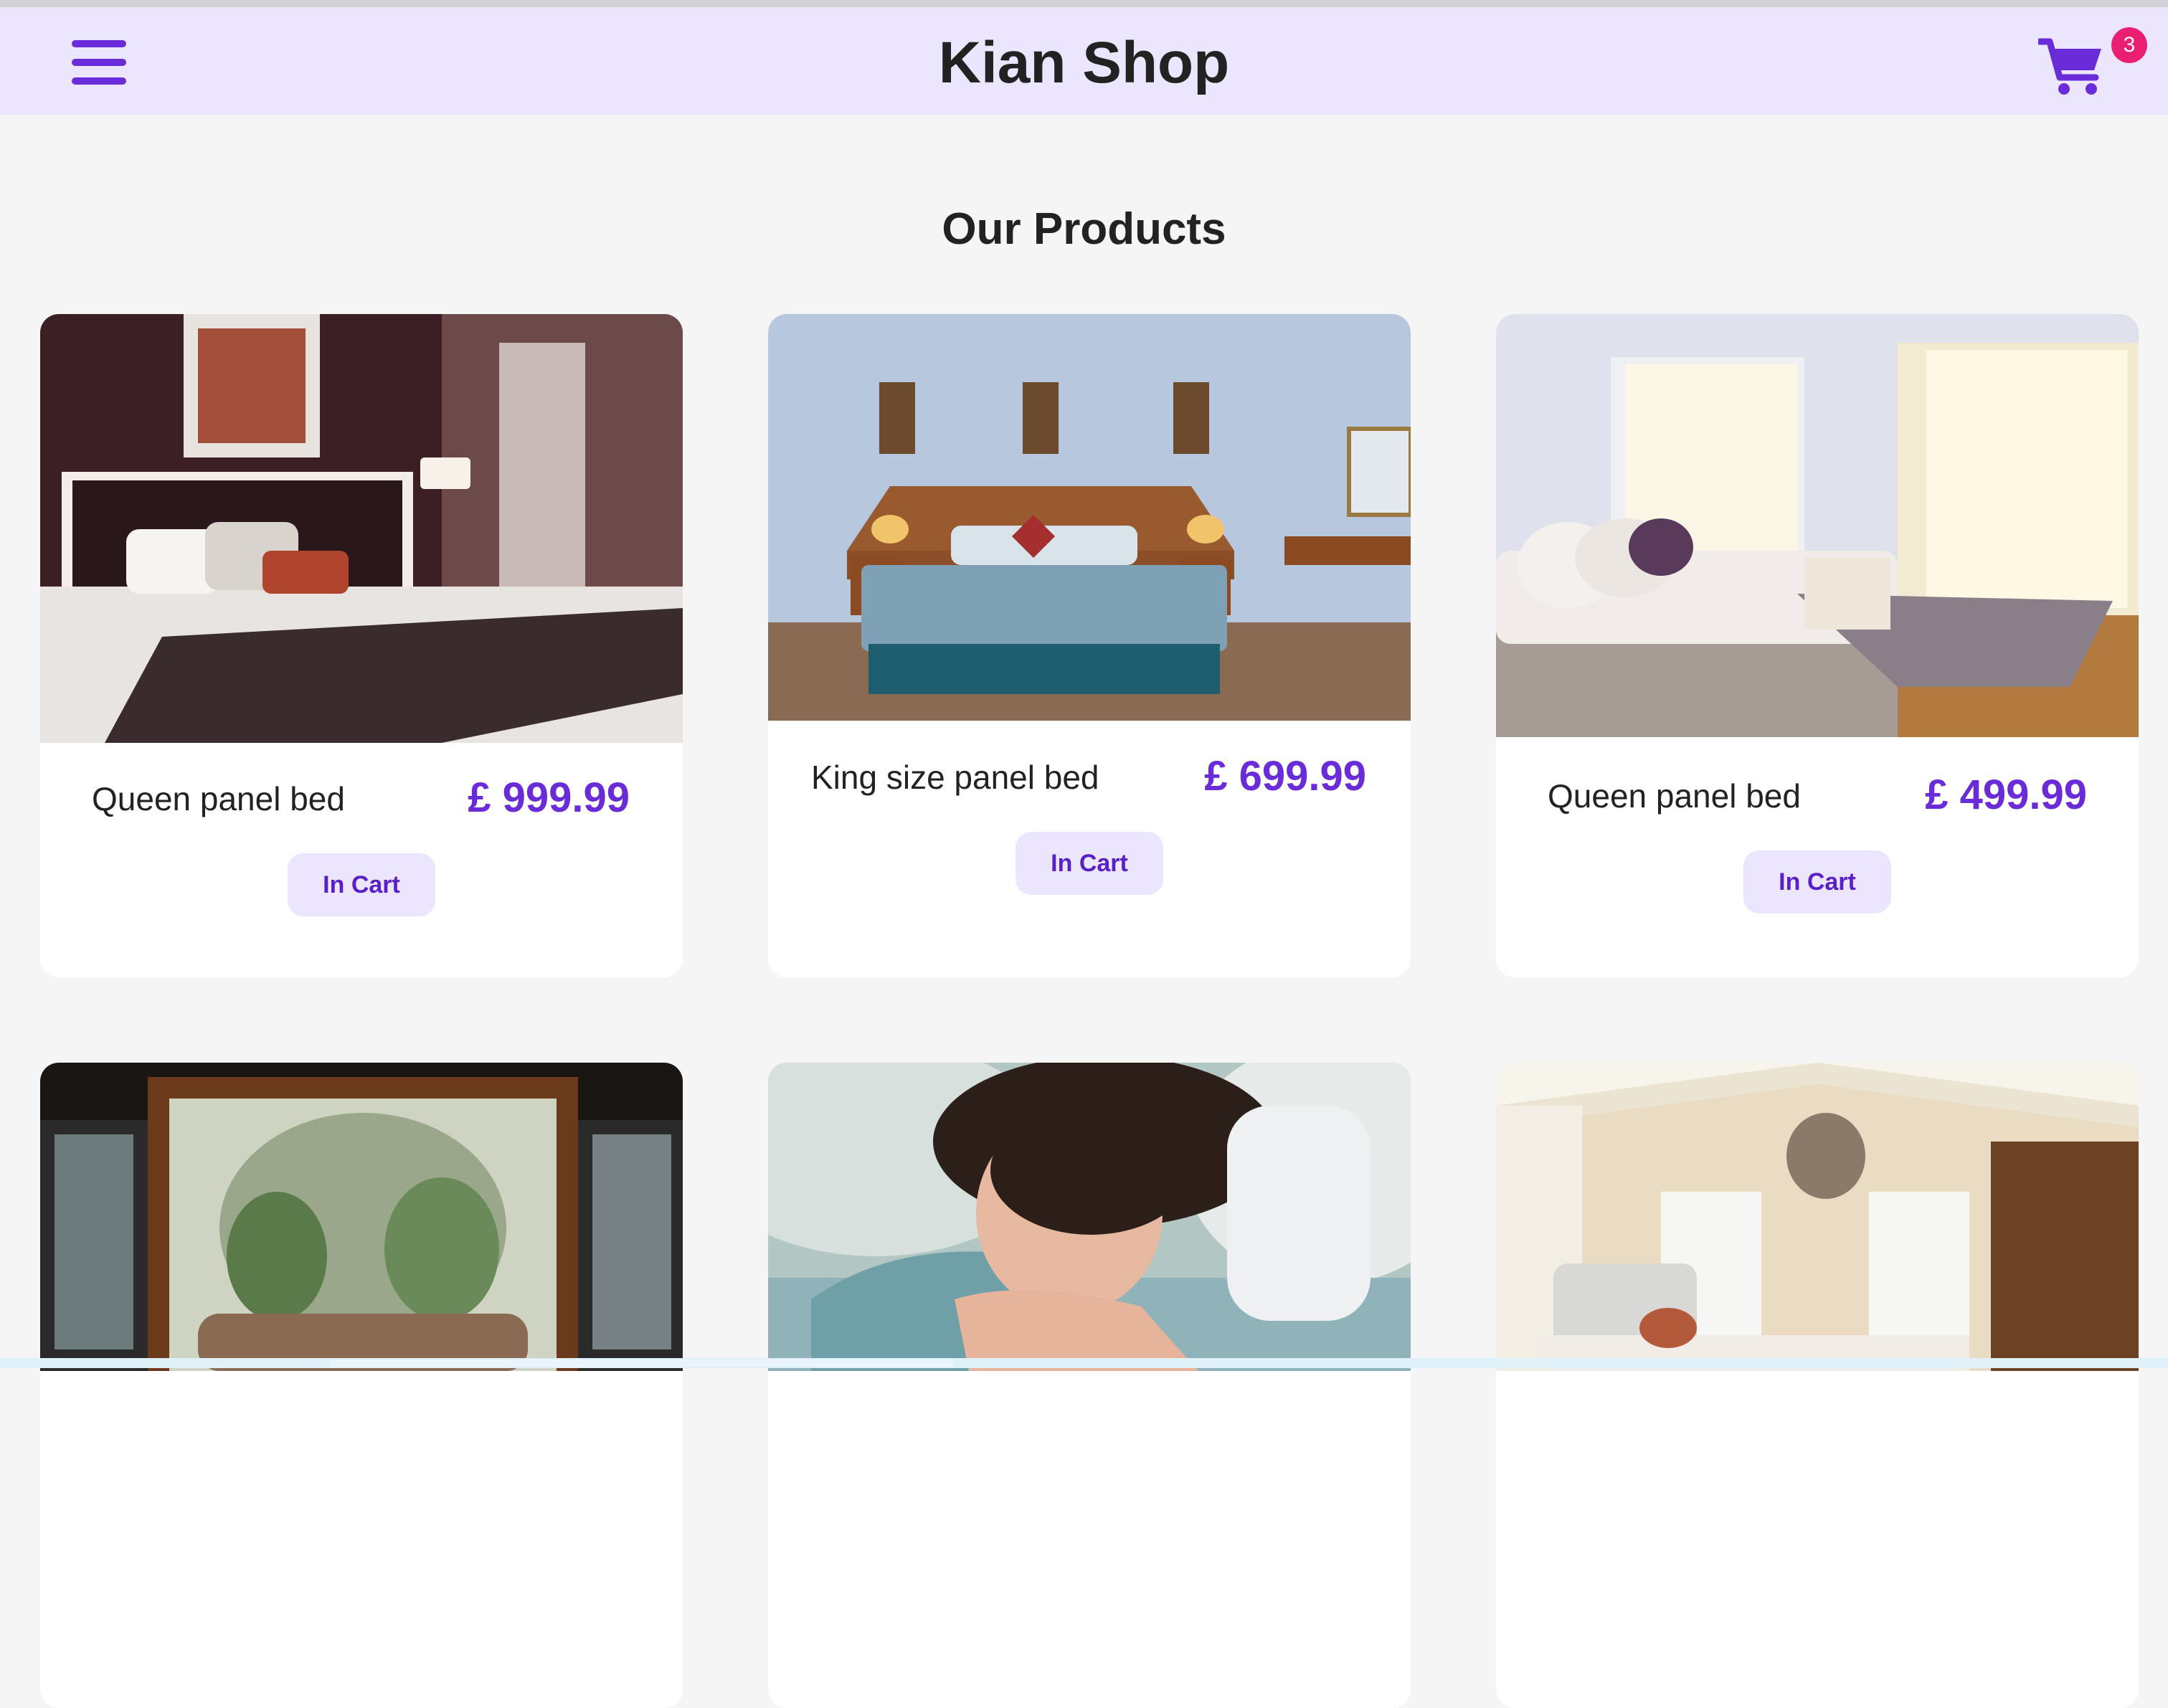 The height and width of the screenshot is (1708, 2168). What do you see at coordinates (549, 798) in the screenshot?
I see `product-price: £ 999.99` at bounding box center [549, 798].